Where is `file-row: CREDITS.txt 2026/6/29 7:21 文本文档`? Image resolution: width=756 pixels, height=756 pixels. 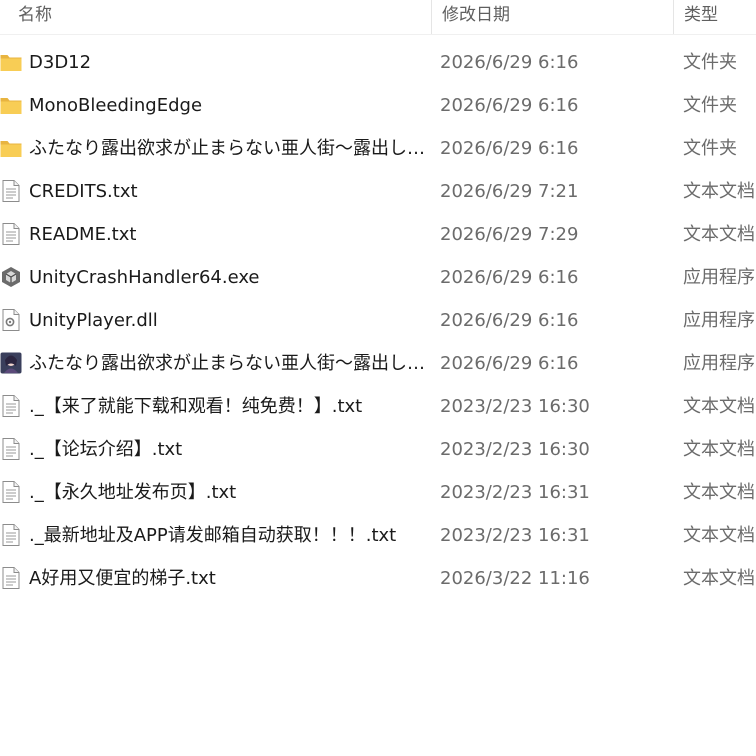
file-row: CREDITS.txt 2026/6/29 7:21 文本文档 is located at coordinates (378, 191).